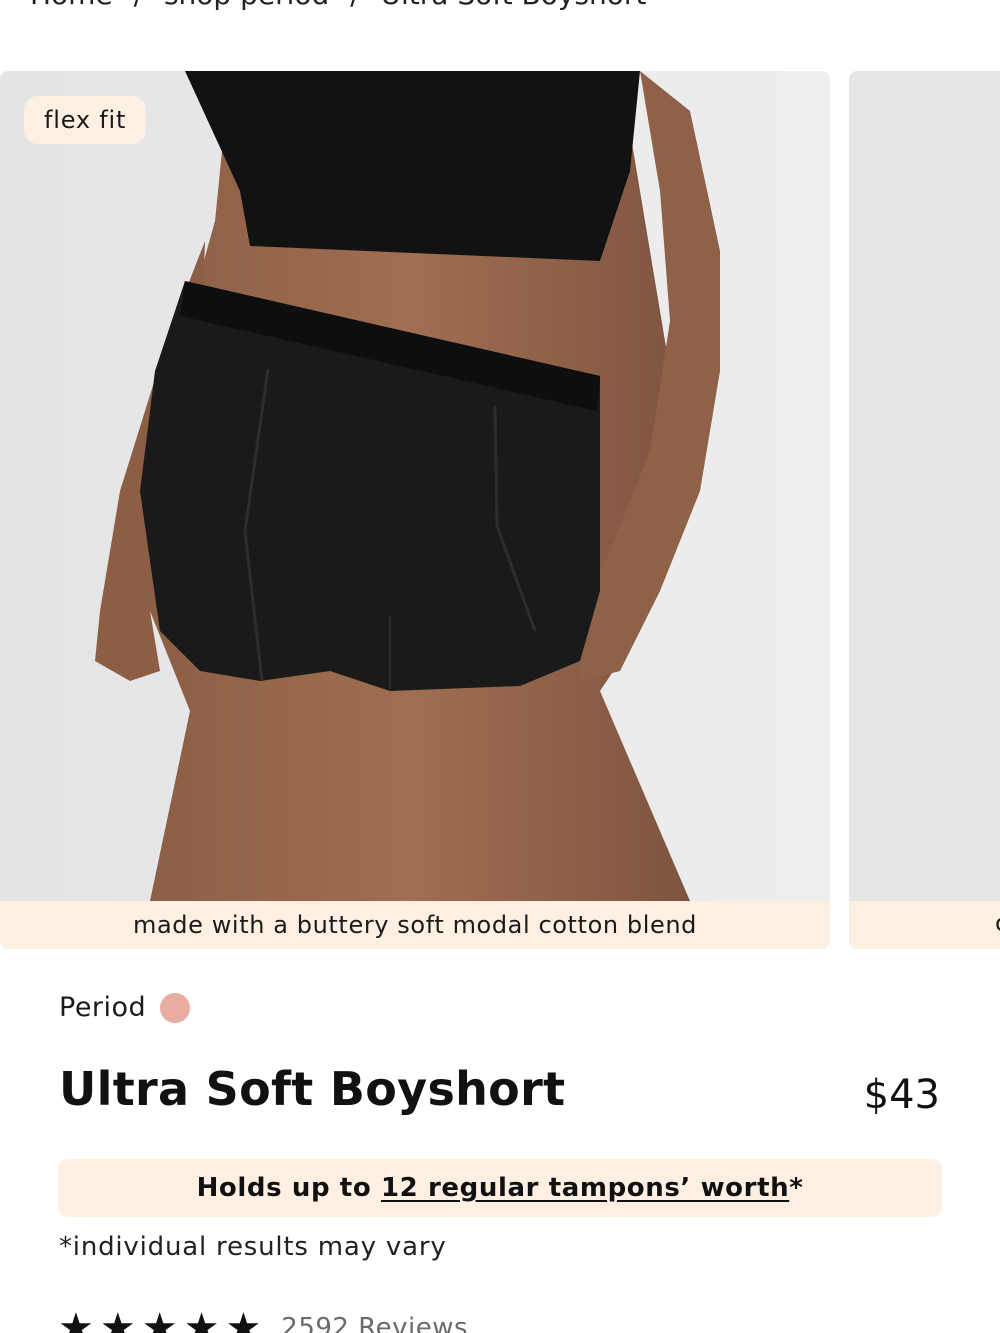 This screenshot has height=1333, width=1000. What do you see at coordinates (901, 1095) in the screenshot?
I see `product-price: $43` at bounding box center [901, 1095].